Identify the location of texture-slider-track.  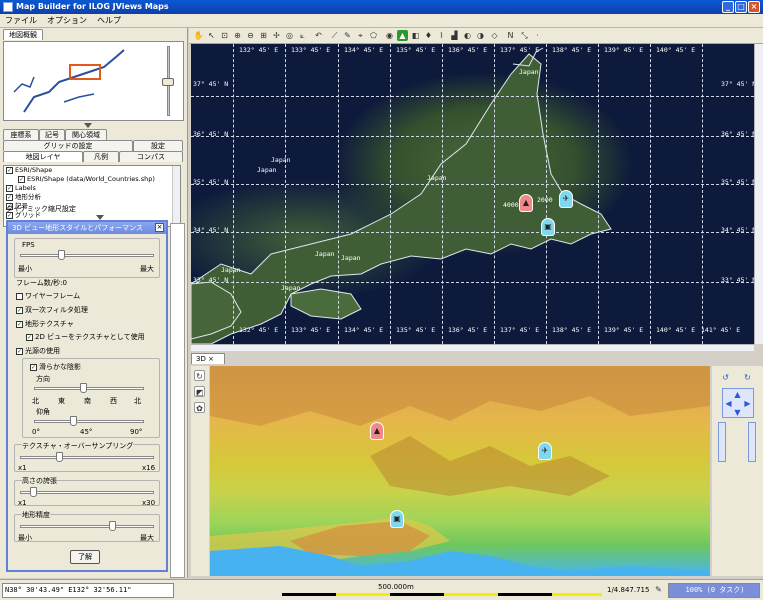
(87, 457).